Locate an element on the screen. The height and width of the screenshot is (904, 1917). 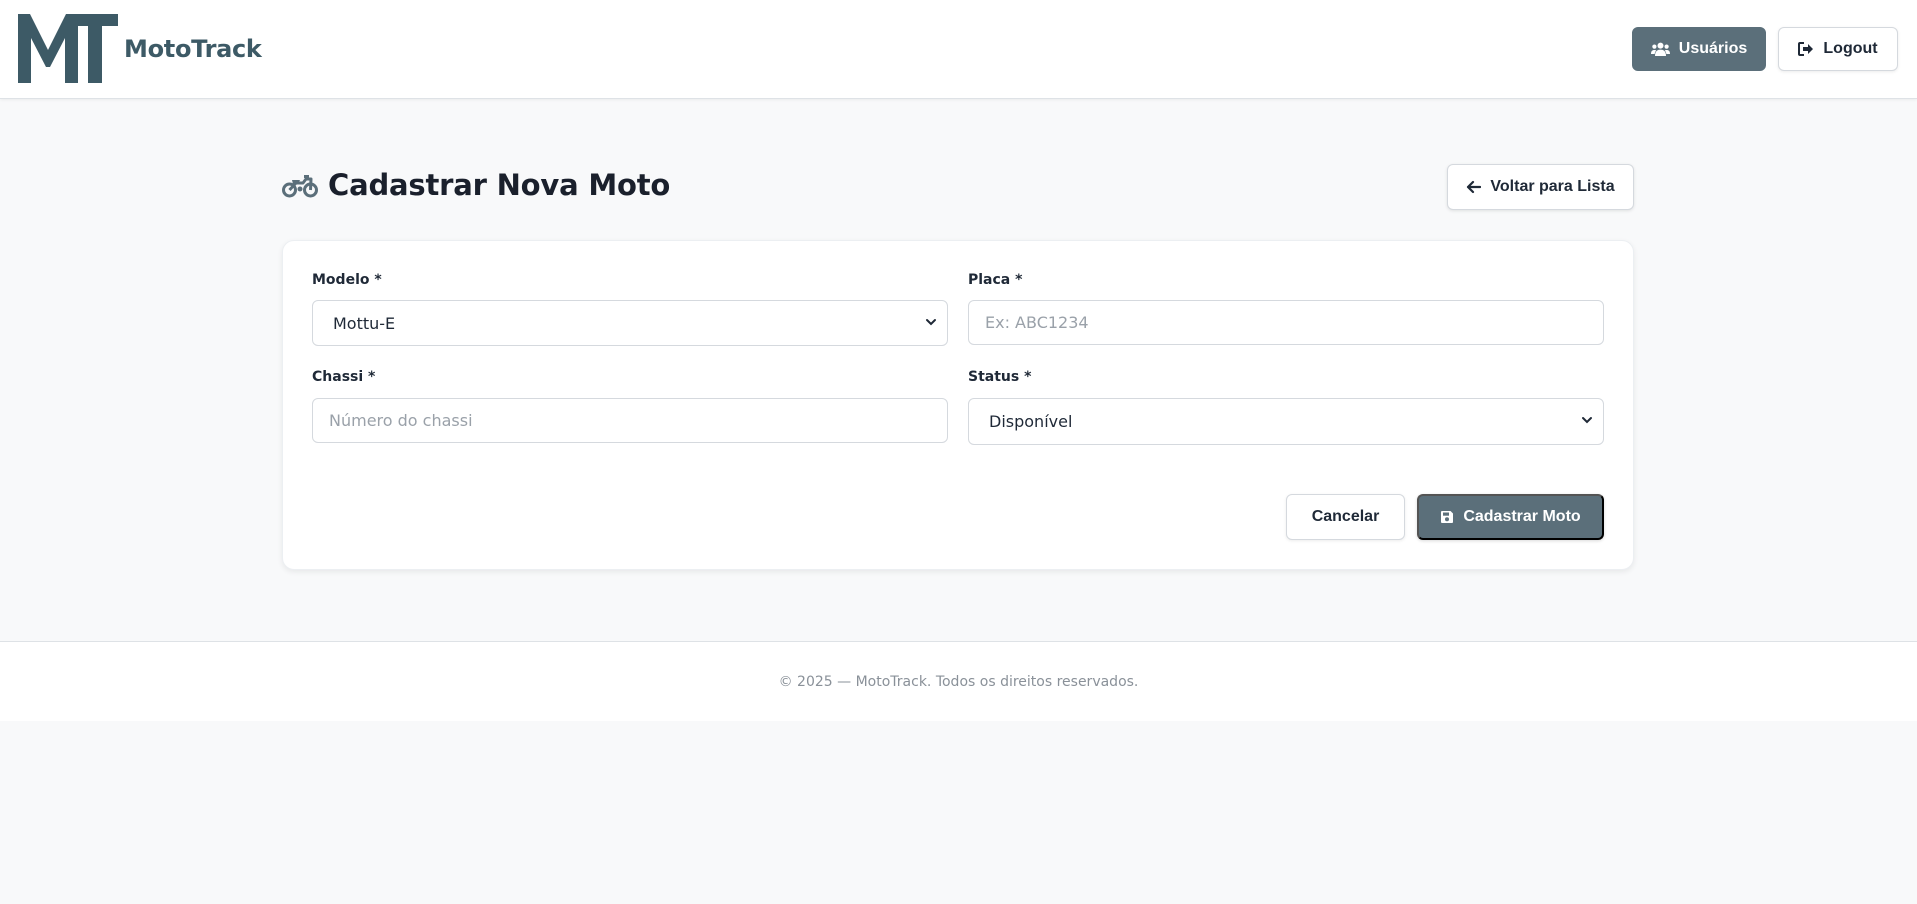
back-button-label: Voltar para Lista is located at coordinates (1552, 186).